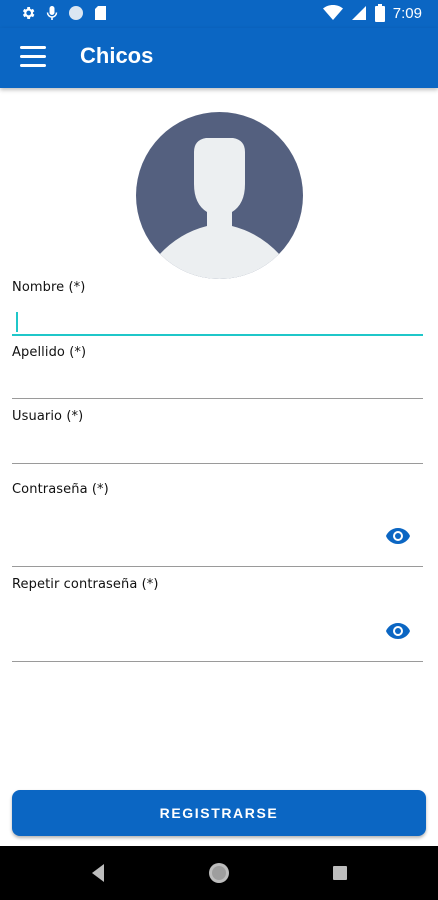  What do you see at coordinates (17, 322) in the screenshot?
I see `text-cursor` at bounding box center [17, 322].